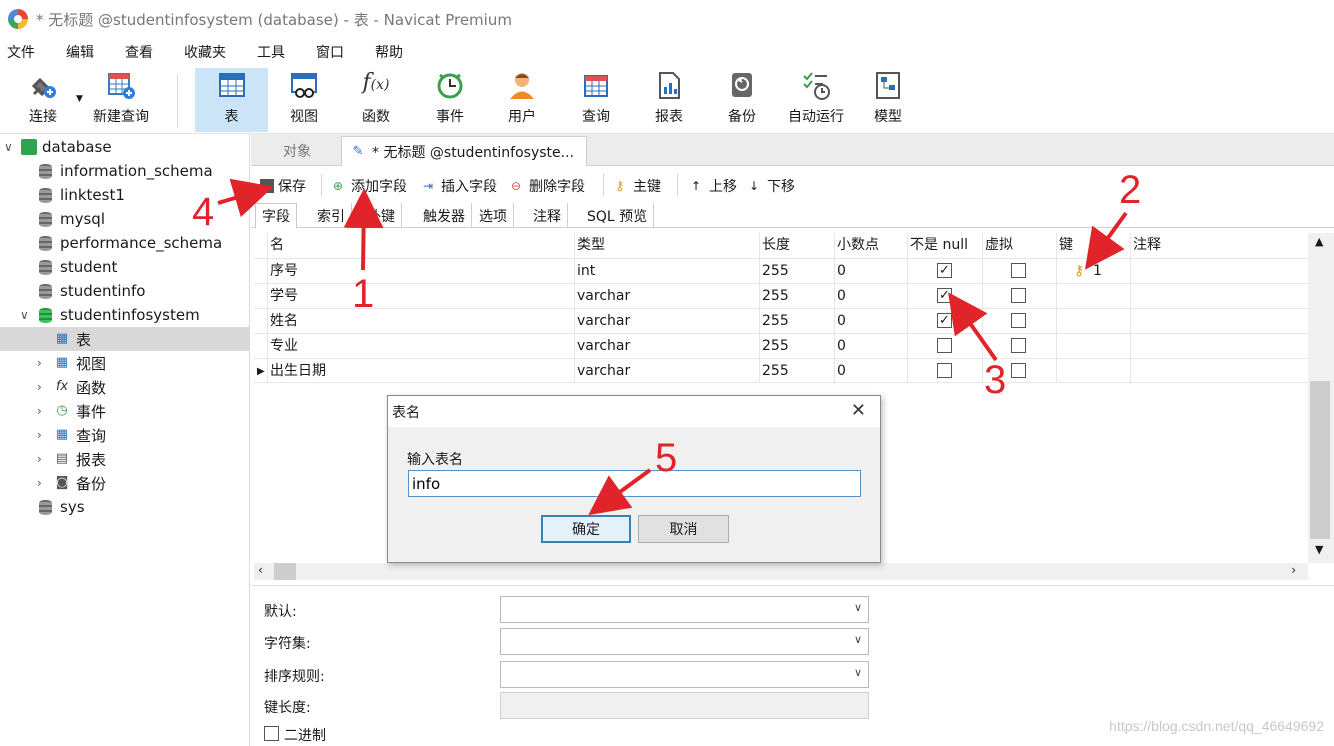 This screenshot has height=746, width=1334. Describe the element at coordinates (683, 529) in the screenshot. I see `cancel-button: 取消` at that location.